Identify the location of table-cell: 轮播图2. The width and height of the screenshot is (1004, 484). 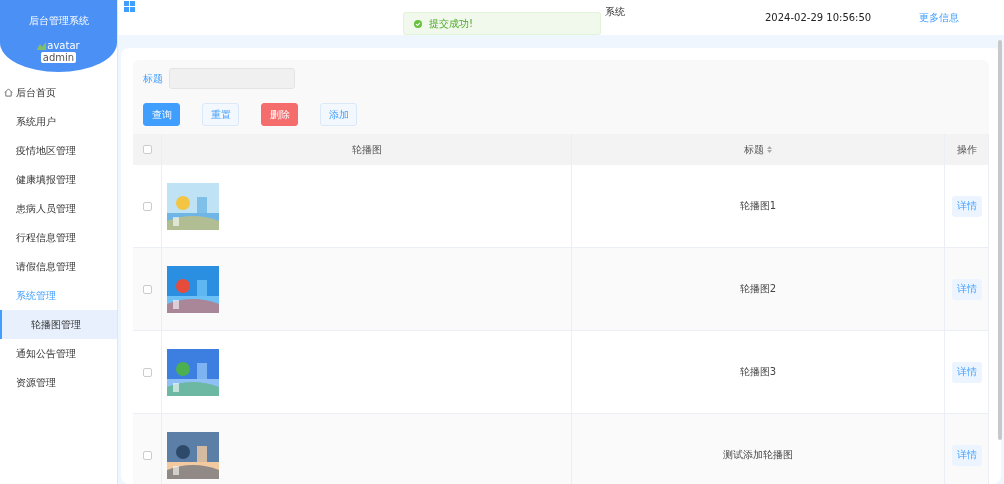
(758, 289).